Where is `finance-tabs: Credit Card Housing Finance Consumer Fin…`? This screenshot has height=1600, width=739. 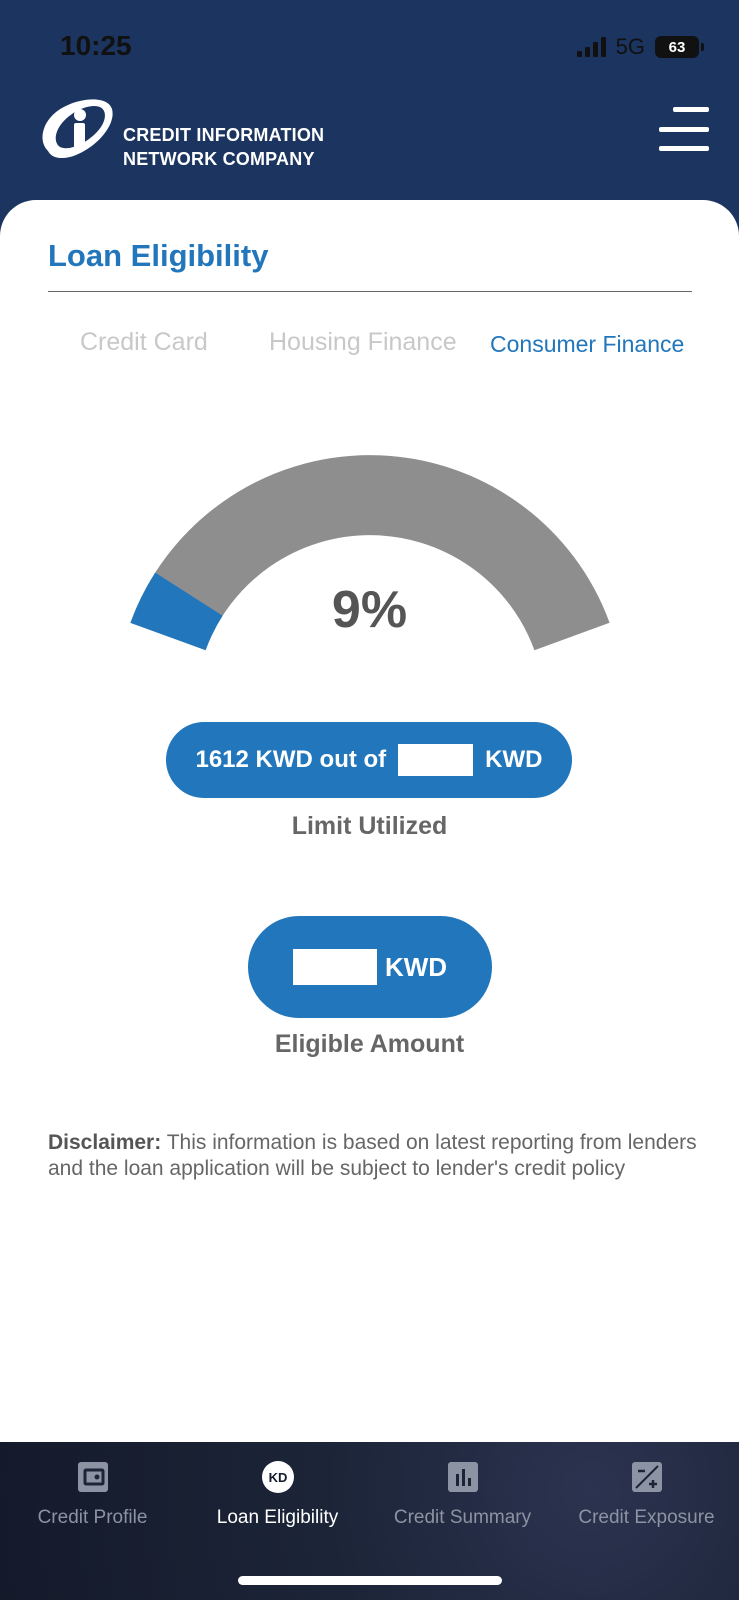
finance-tabs: Credit Card Housing Finance Consumer Fin… is located at coordinates (369, 348).